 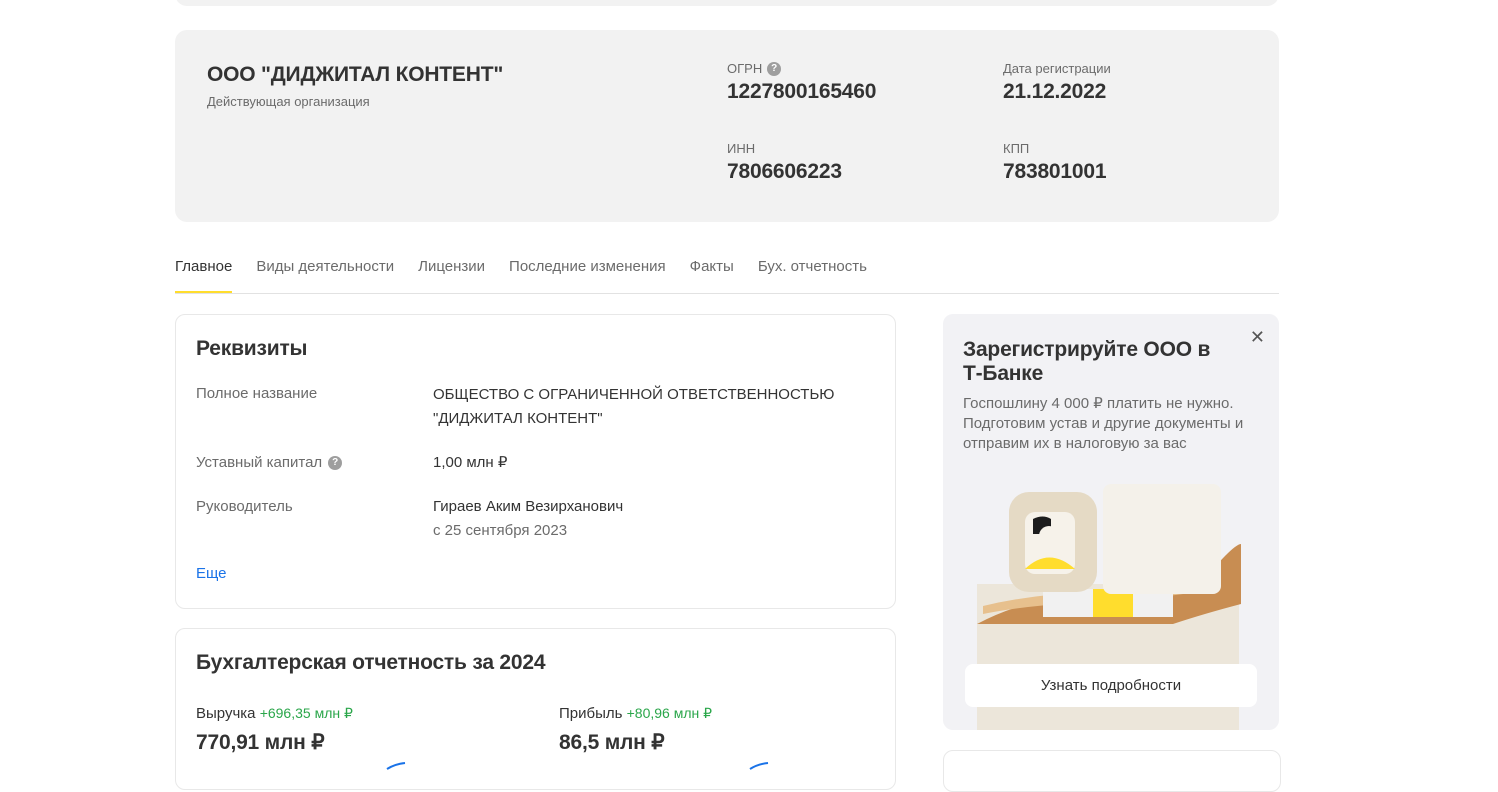 I want to click on tab-licenses: Лицензии, so click(x=451, y=272).